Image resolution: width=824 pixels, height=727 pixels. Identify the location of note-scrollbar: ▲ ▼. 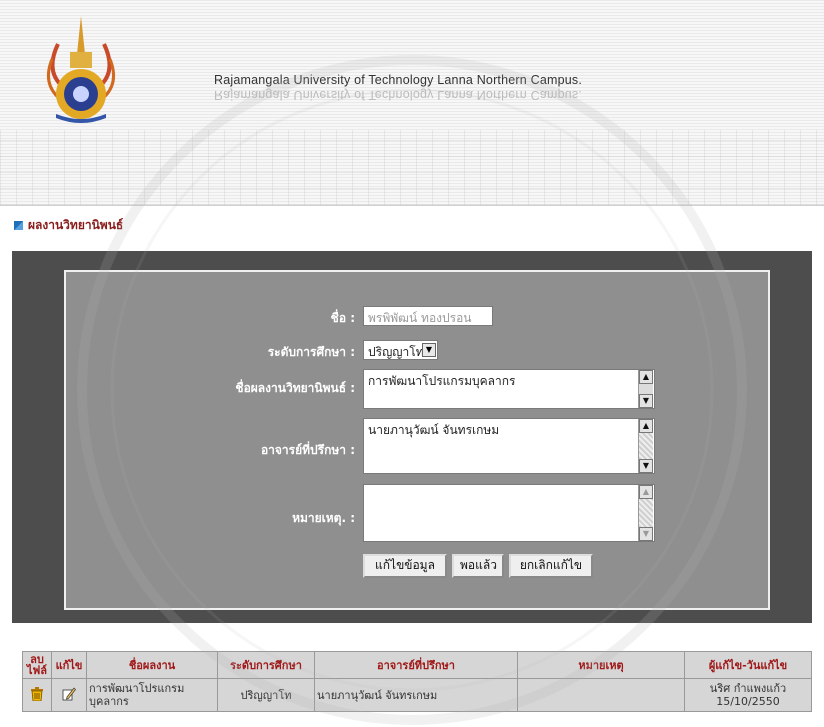
(645, 513).